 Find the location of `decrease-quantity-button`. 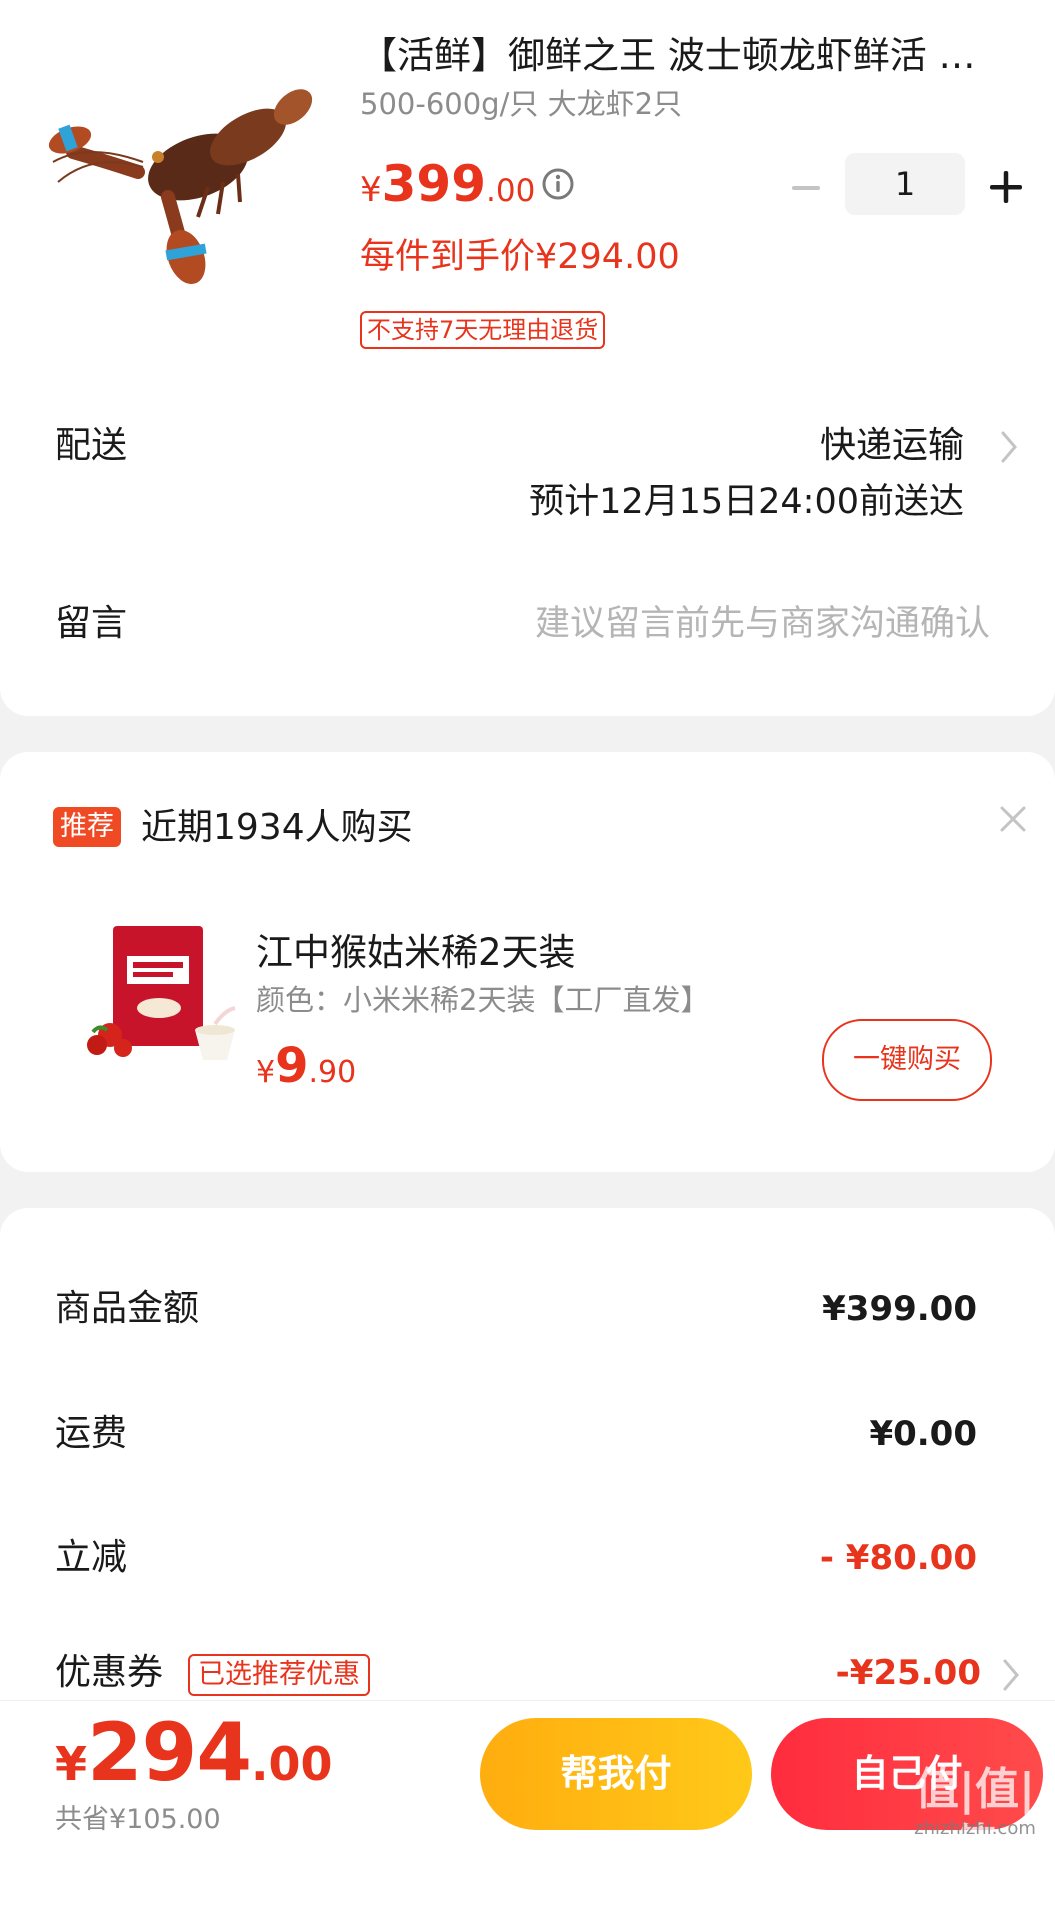

decrease-quantity-button is located at coordinates (806, 188).